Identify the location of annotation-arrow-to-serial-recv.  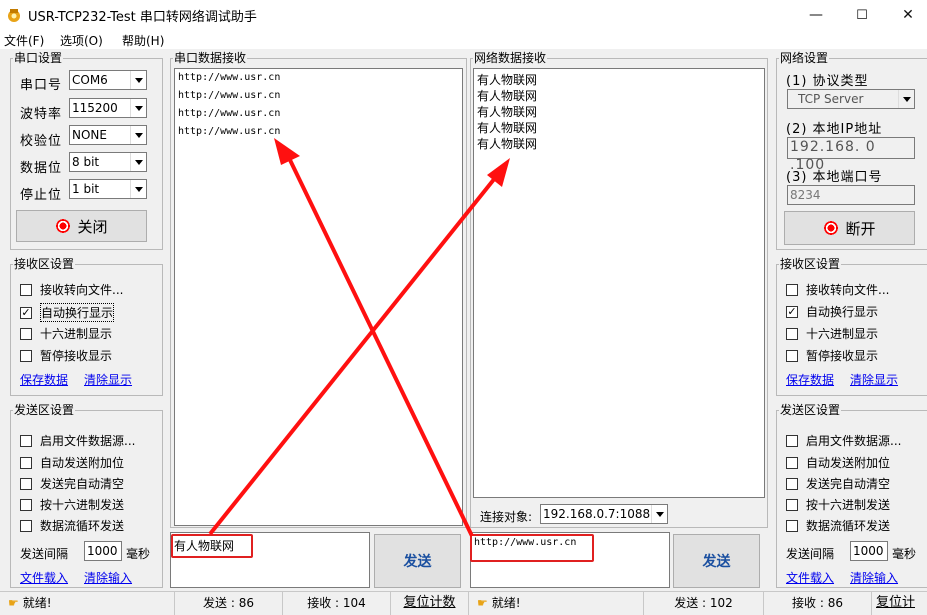
(374, 337).